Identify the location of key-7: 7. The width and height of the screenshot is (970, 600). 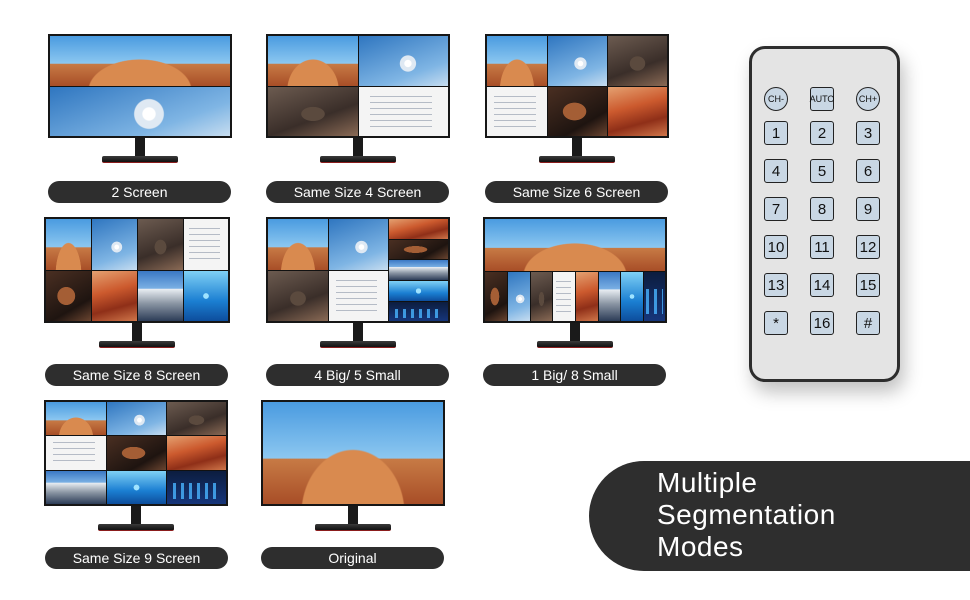
(776, 209).